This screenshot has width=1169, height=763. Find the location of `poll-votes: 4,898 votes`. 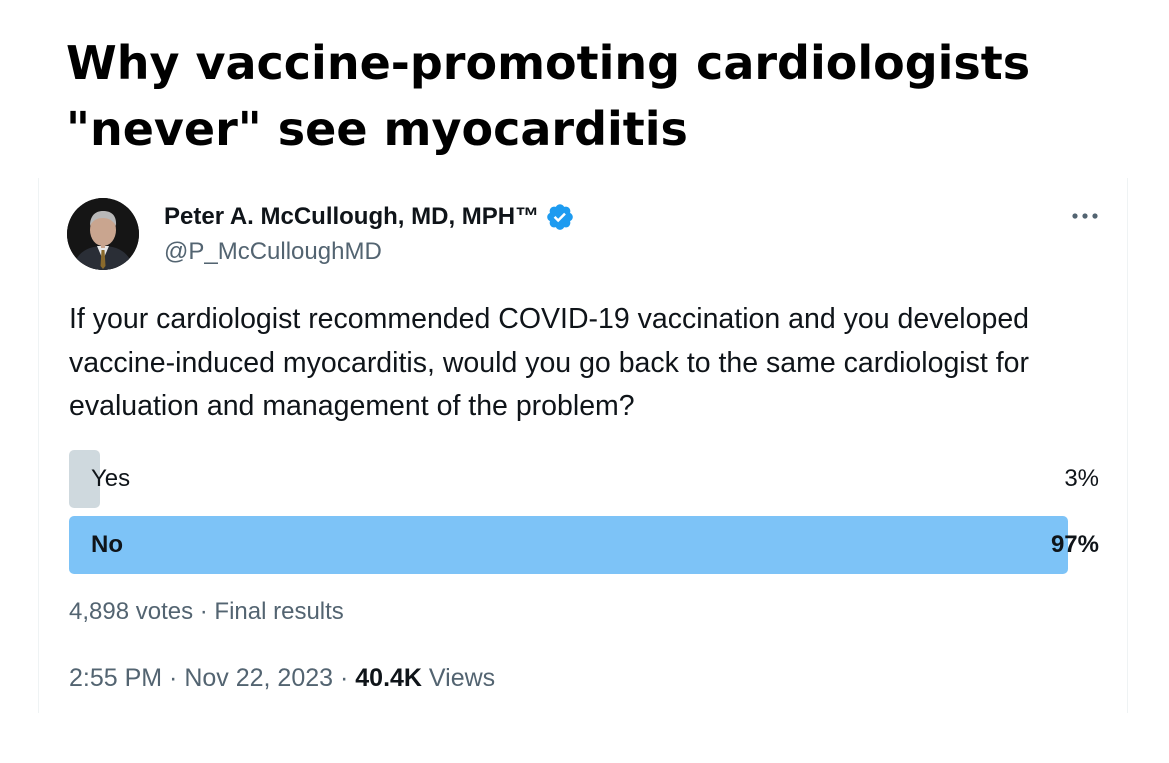

poll-votes: 4,898 votes is located at coordinates (131, 611).